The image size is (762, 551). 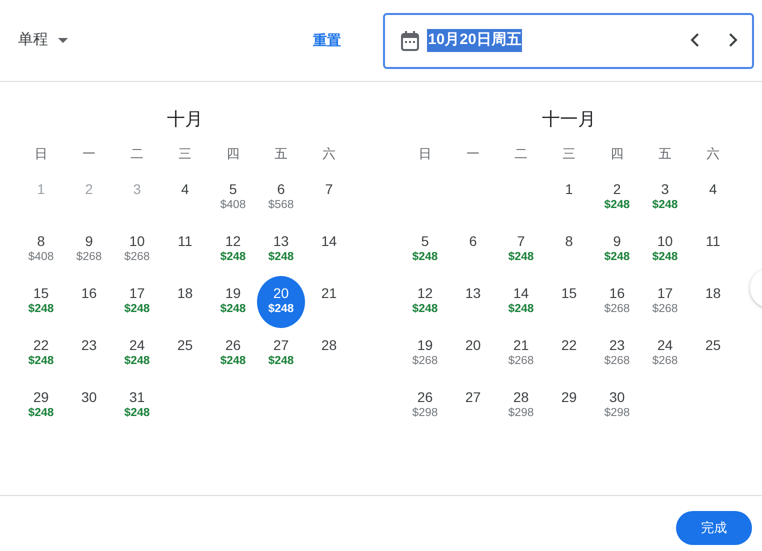 I want to click on day-cell: 22 $248, so click(x=41, y=354).